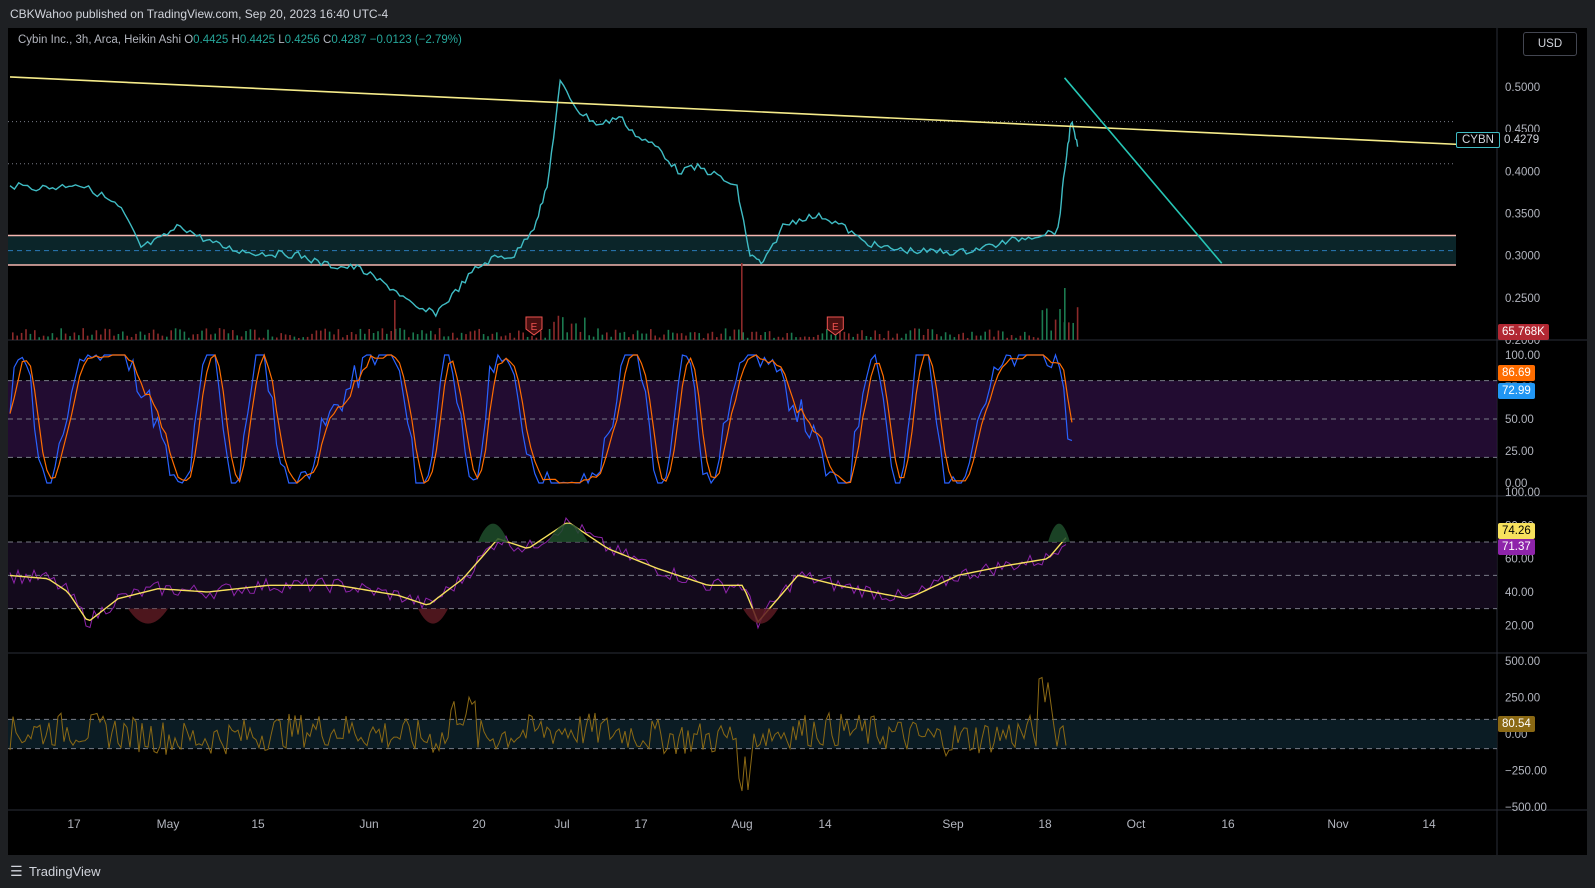  Describe the element at coordinates (168, 824) in the screenshot. I see `time-axis-label: May` at that location.